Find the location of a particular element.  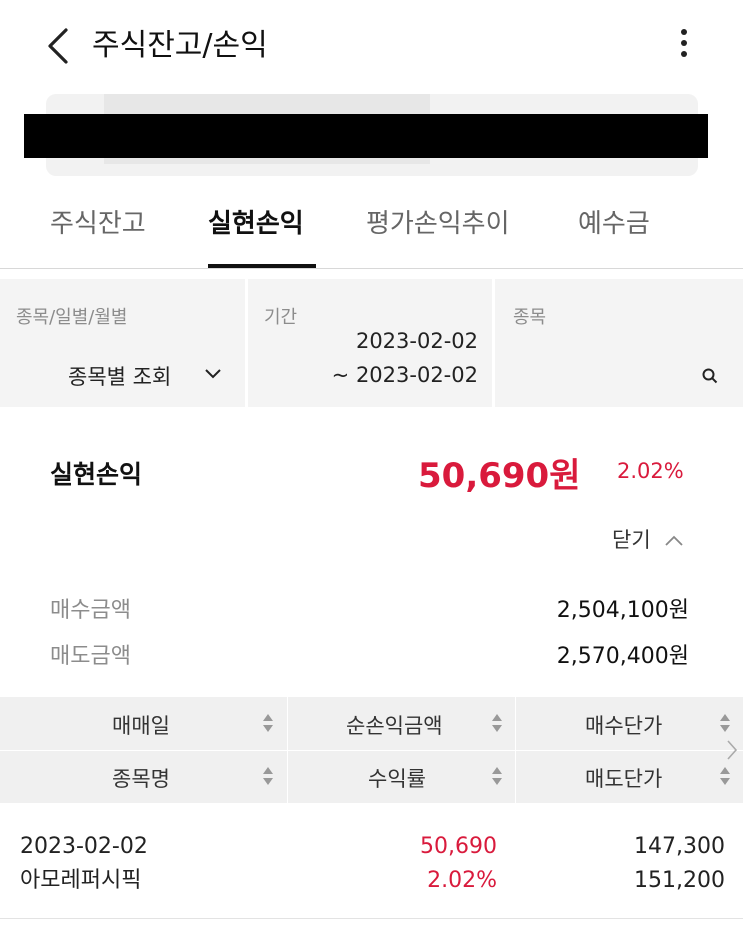

collapse-toggle: 닫기 is located at coordinates (648, 539).